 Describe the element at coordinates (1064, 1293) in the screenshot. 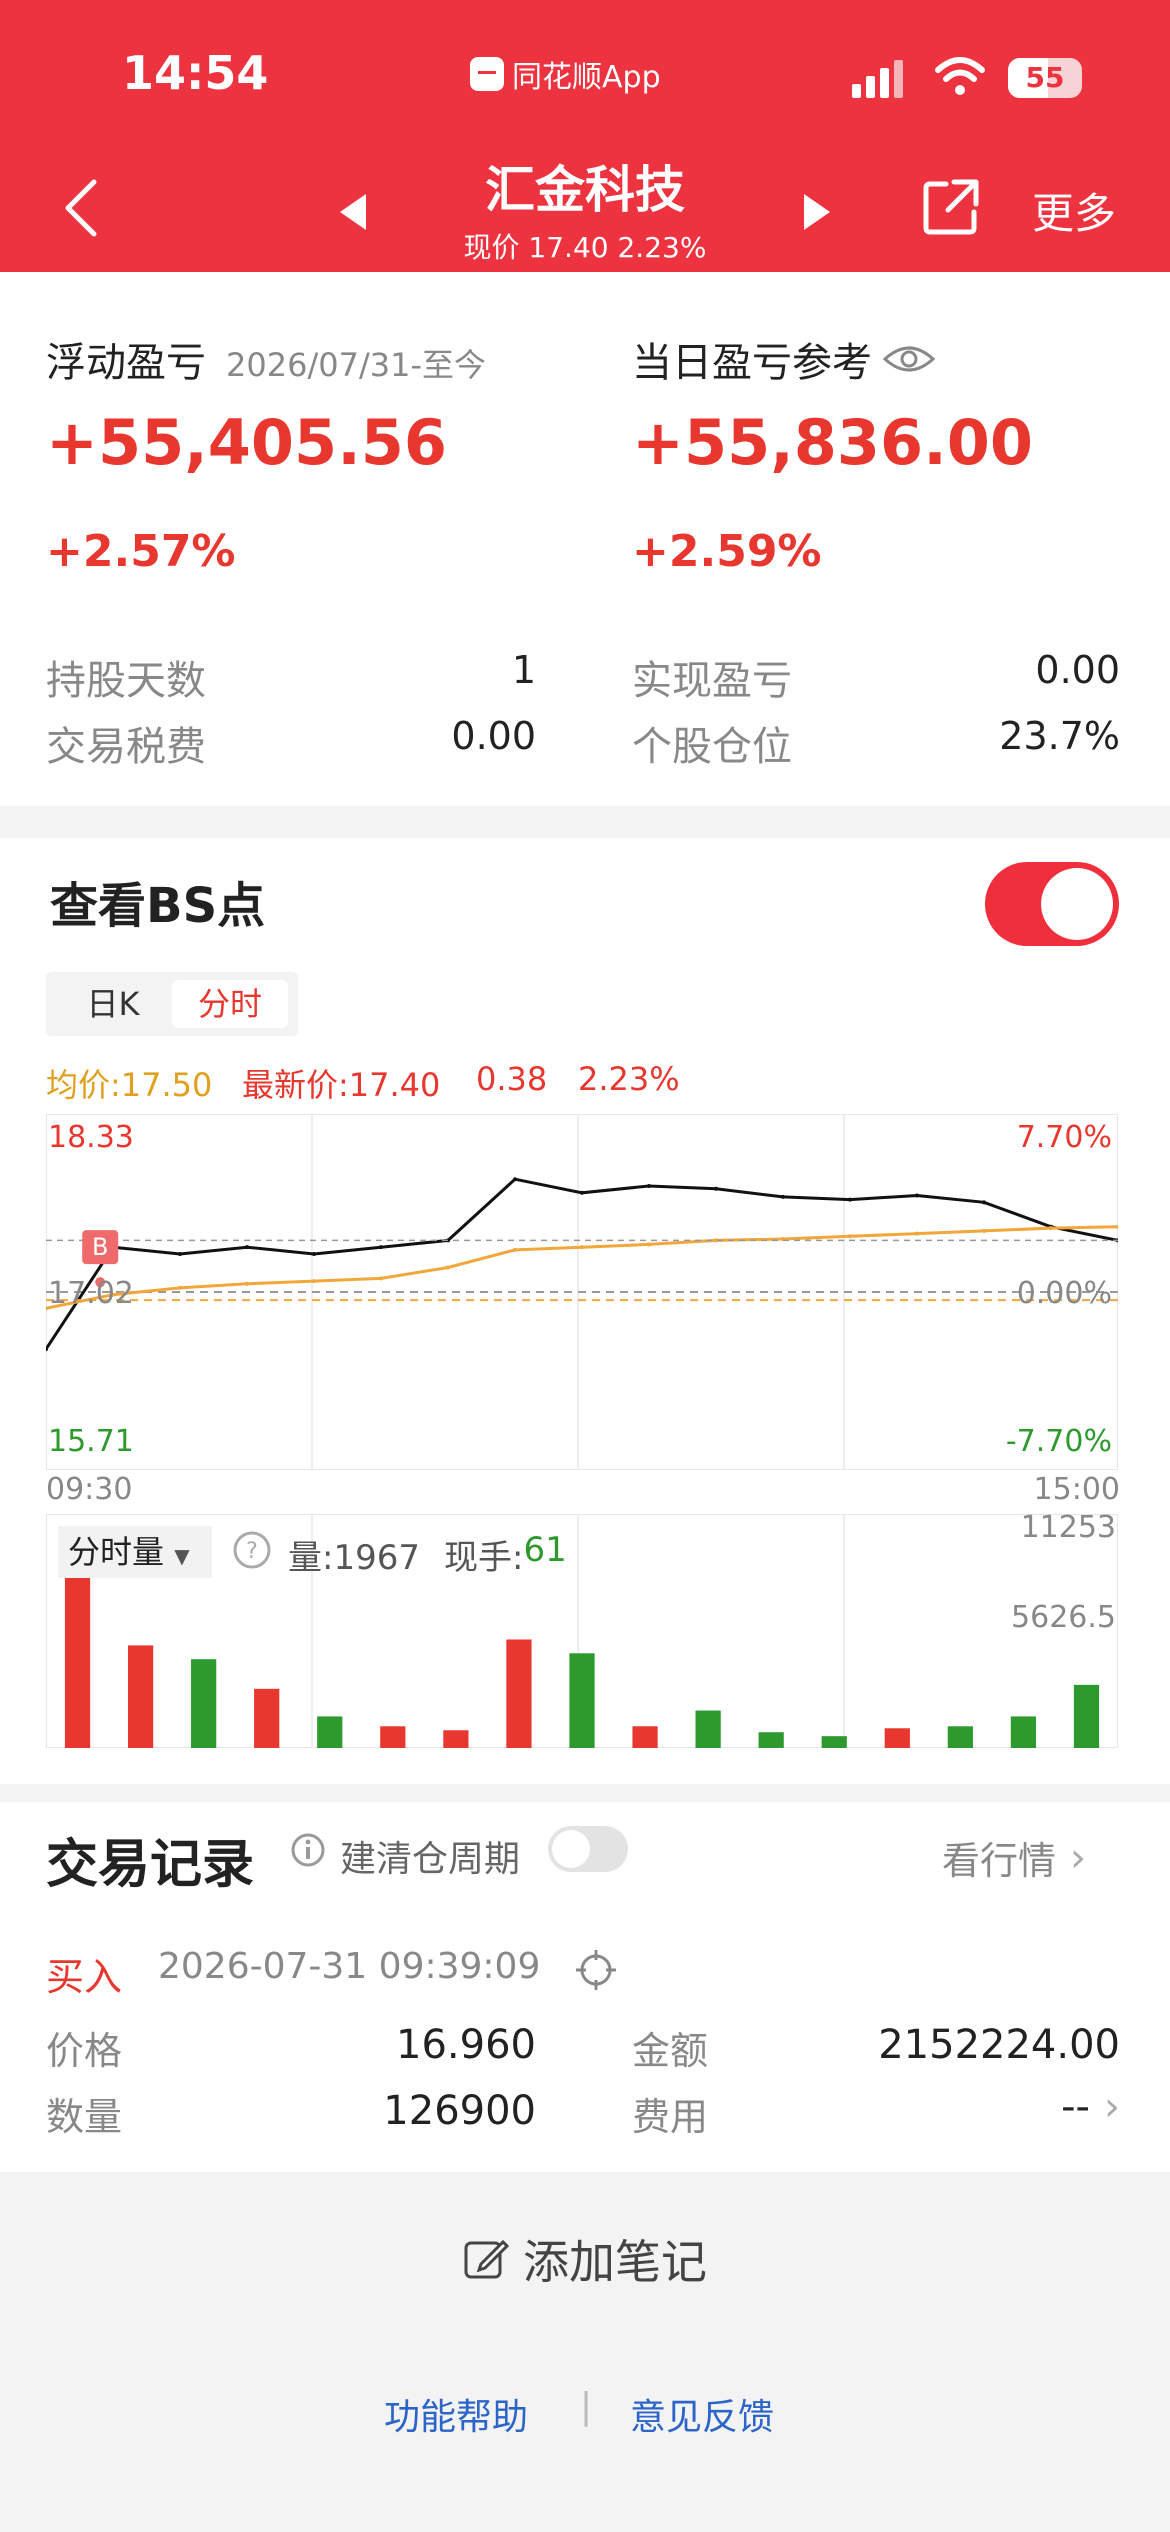

I see `pct-axis-mid: 0.00%` at that location.